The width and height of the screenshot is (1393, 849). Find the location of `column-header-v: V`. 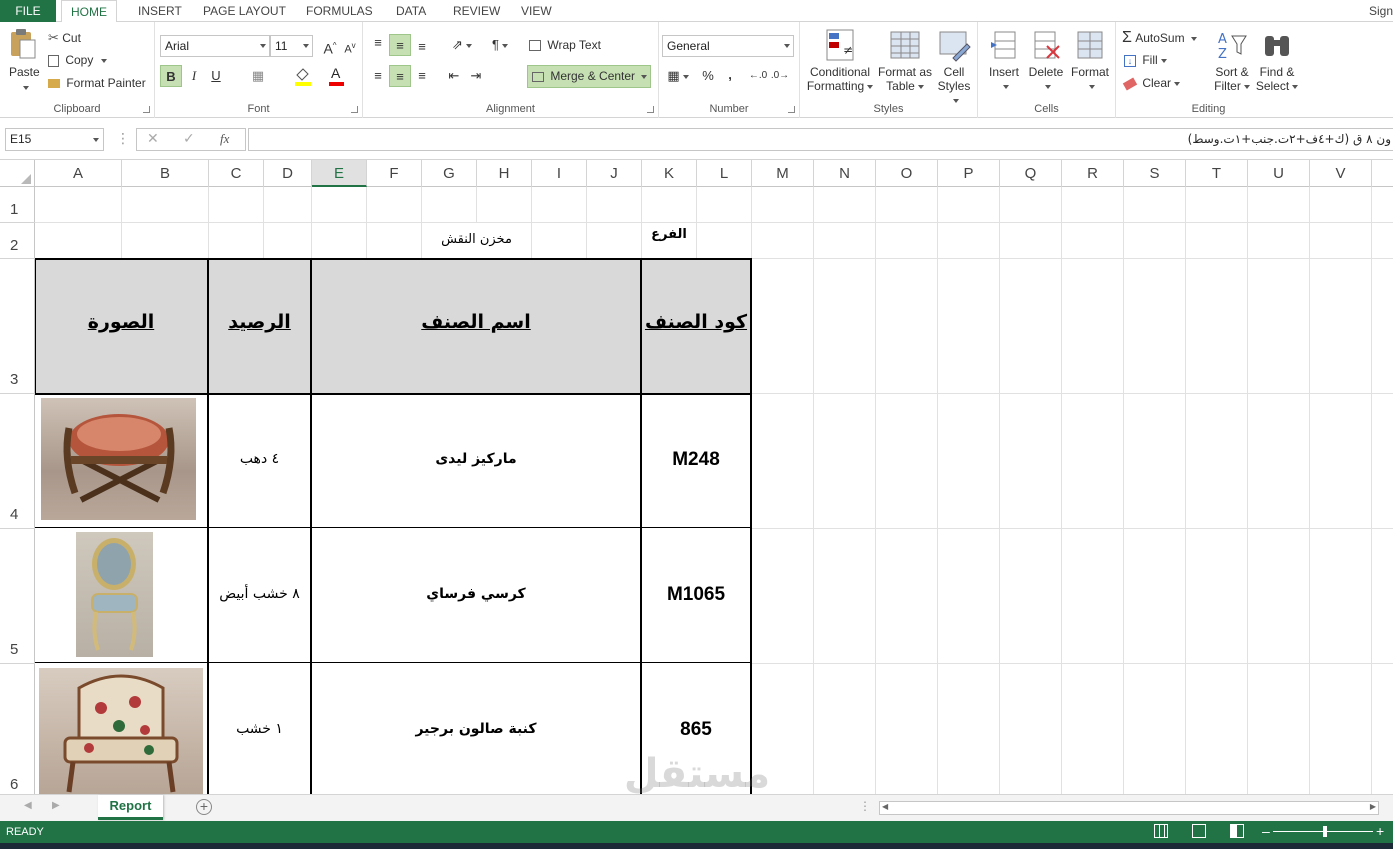

column-header-v: V is located at coordinates (1341, 173).